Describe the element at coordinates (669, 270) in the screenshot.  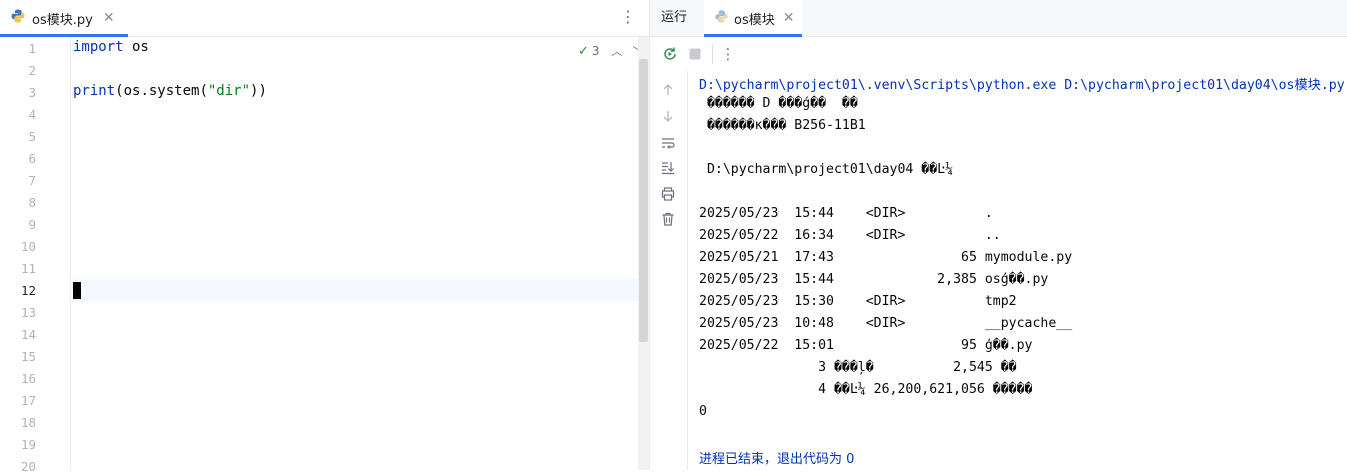
I see `run-side-toolbar` at that location.